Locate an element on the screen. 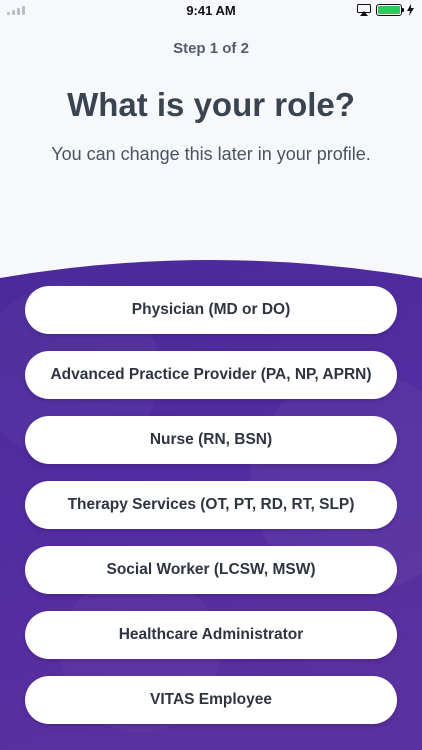  role-option-button: VITAS Employee is located at coordinates (211, 700).